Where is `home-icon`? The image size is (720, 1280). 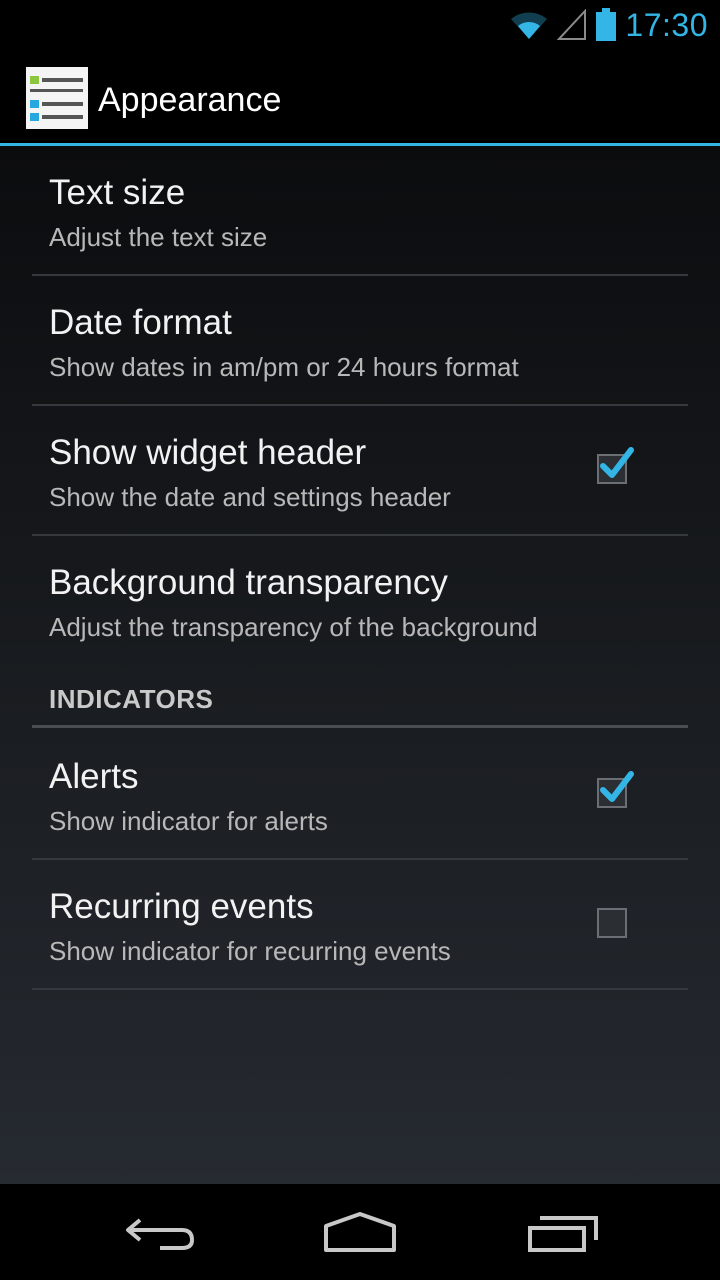
home-icon is located at coordinates (360, 1233).